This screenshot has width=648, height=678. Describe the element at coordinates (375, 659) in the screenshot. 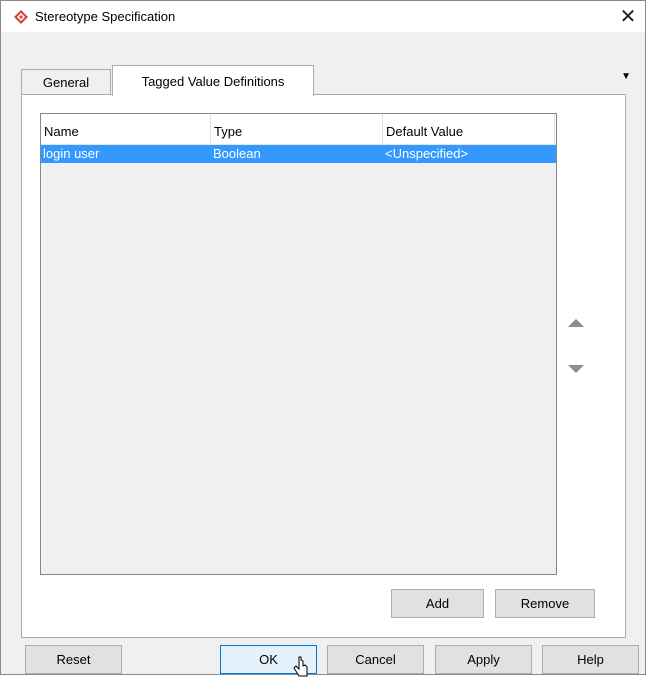

I see `cancel-button: Cancel` at that location.